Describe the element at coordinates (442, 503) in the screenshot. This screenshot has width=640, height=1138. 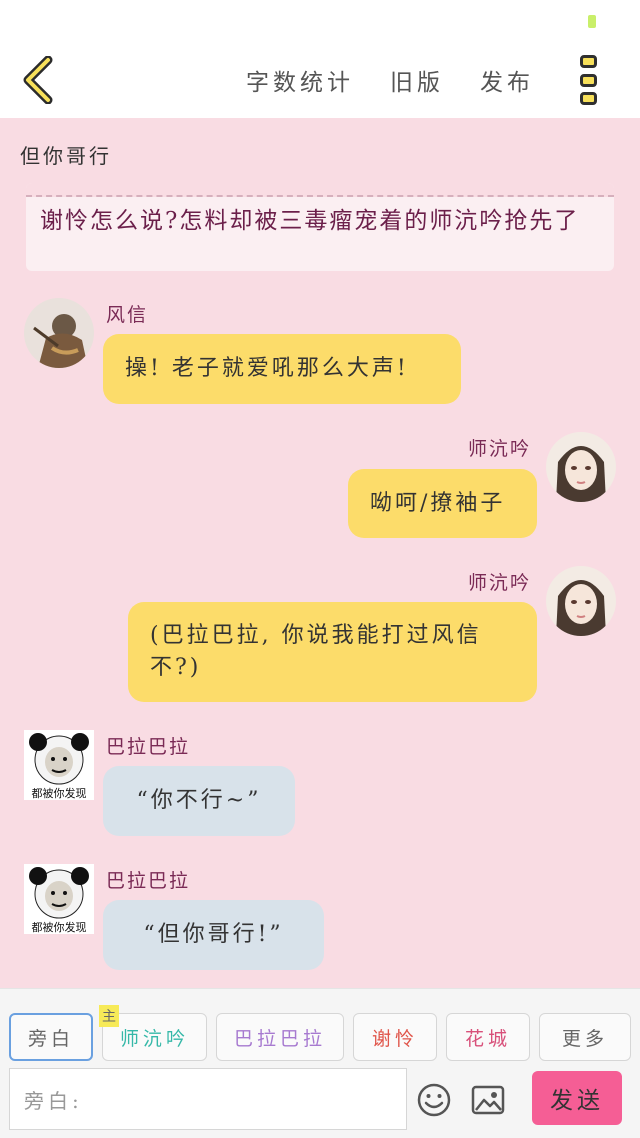
I see `message-bubble: 呦呵/撩袖子` at that location.